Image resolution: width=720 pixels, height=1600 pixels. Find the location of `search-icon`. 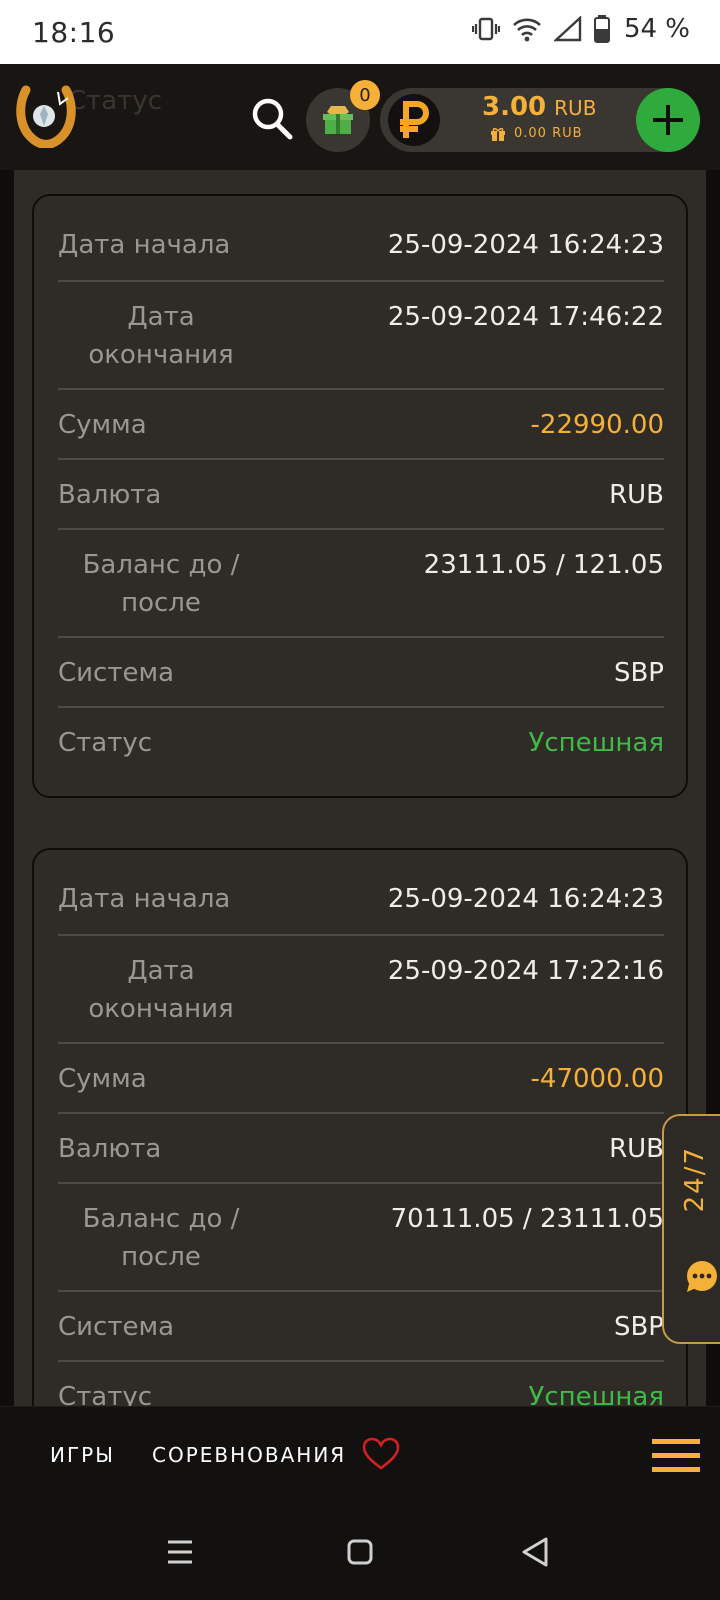

search-icon is located at coordinates (273, 119).